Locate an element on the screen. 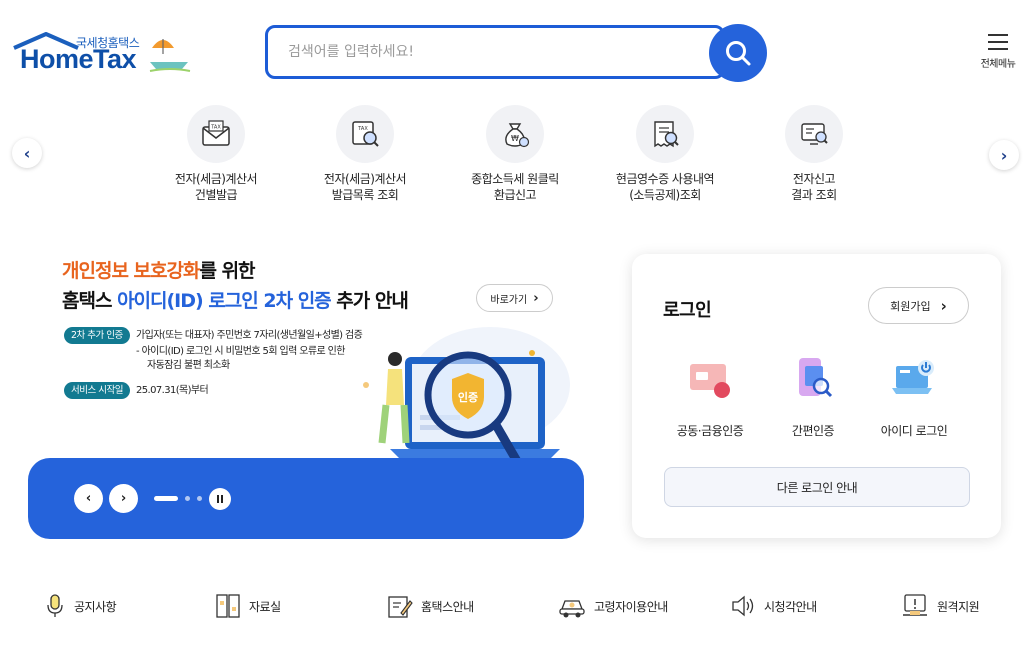 This screenshot has height=664, width=1024. remote-support-icon is located at coordinates (915, 605).